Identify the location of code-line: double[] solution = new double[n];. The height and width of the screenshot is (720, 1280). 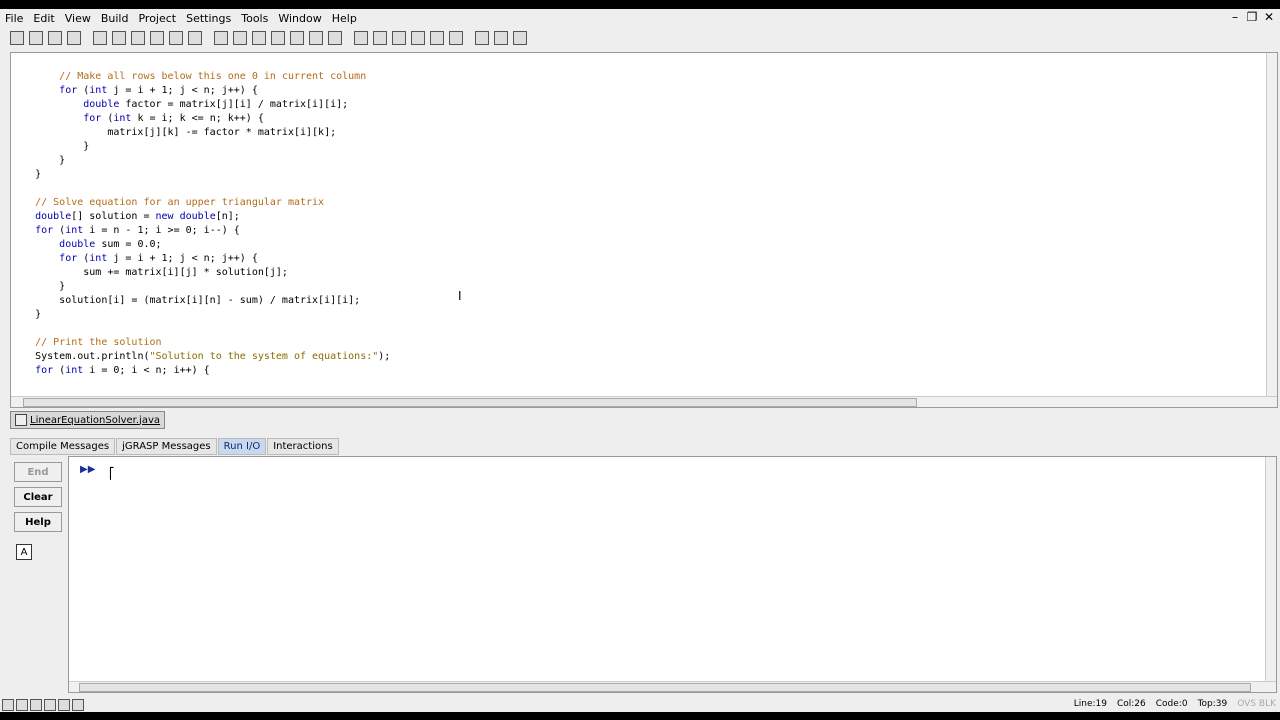
(200, 217).